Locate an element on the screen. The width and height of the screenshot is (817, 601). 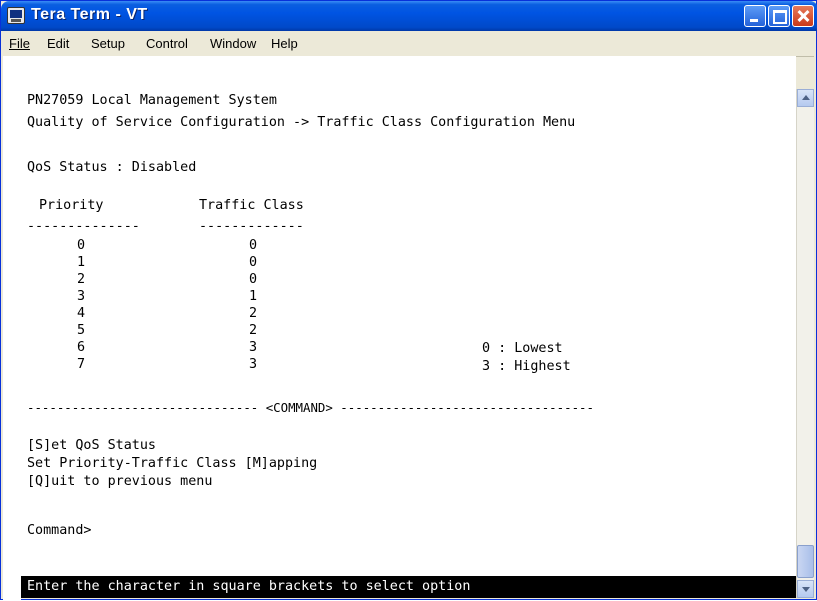
menu-window: Window is located at coordinates (233, 43).